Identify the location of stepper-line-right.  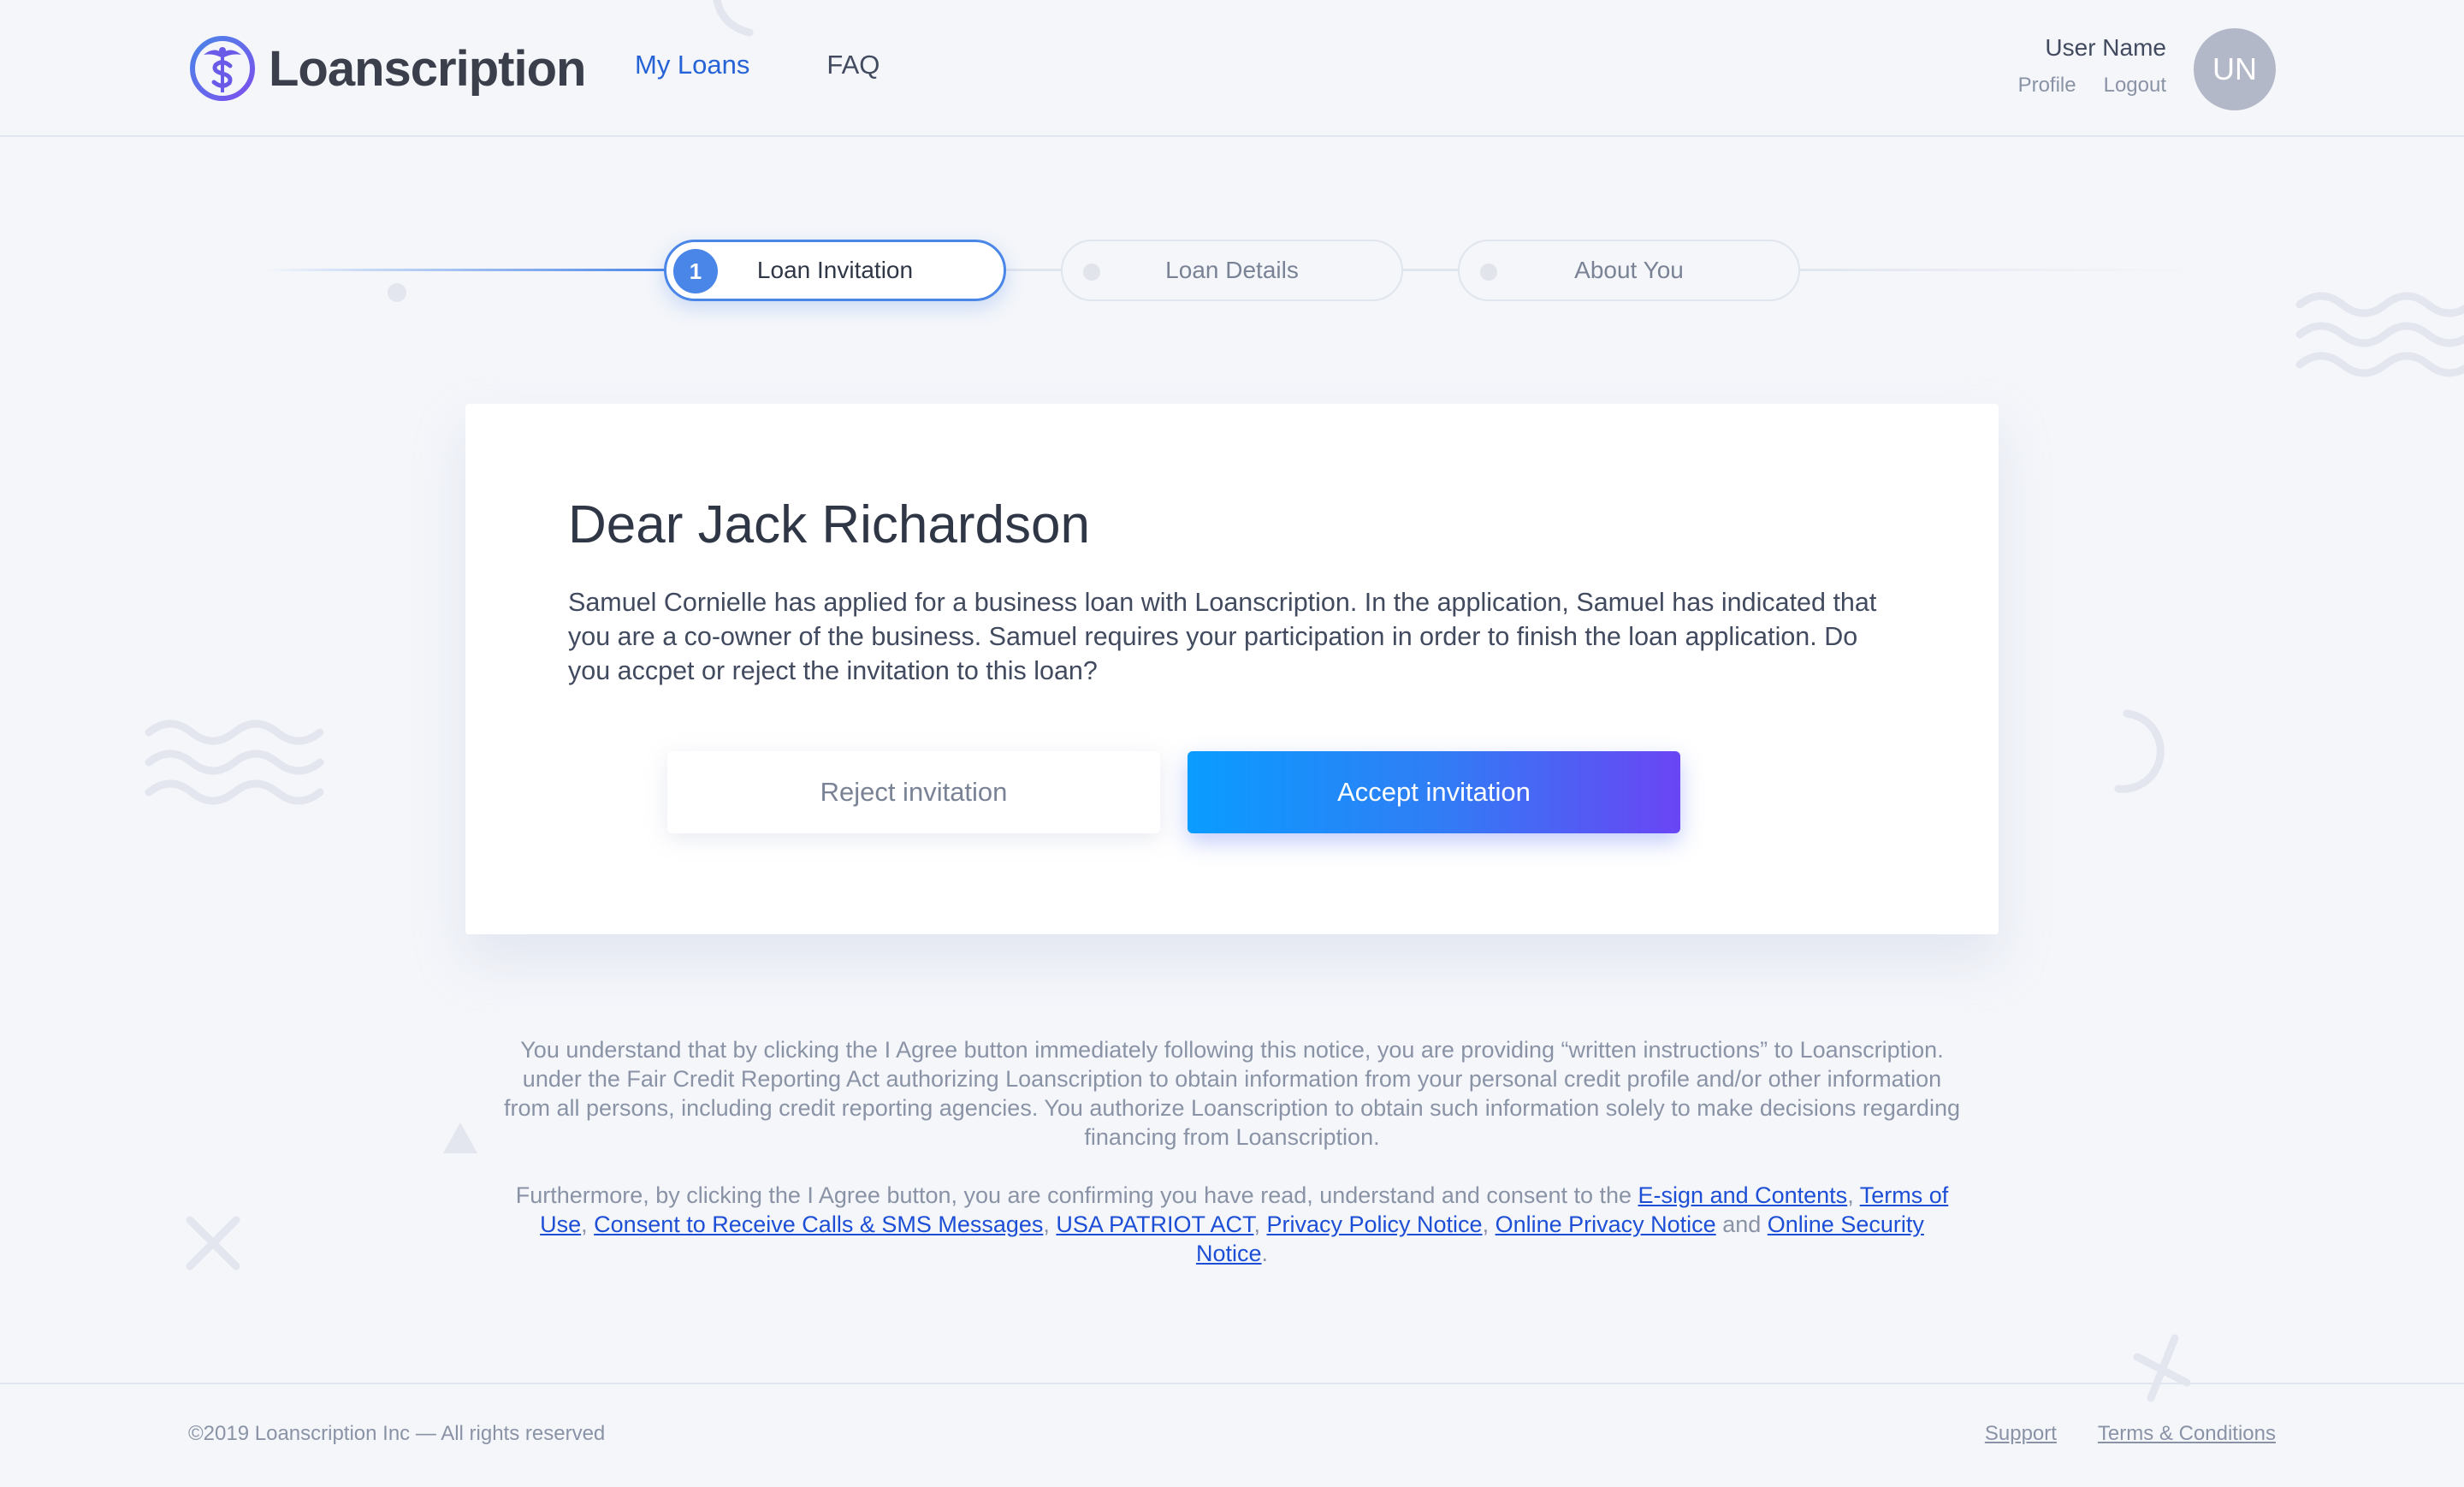
(1998, 270).